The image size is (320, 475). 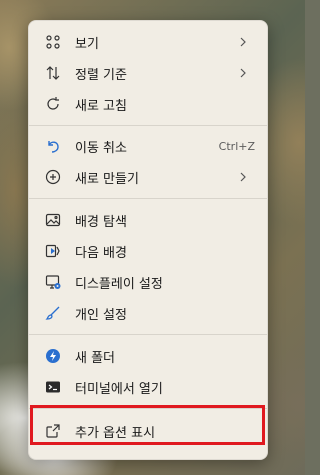 What do you see at coordinates (119, 389) in the screenshot?
I see `menu-item-label: 터미널에서 열기` at bounding box center [119, 389].